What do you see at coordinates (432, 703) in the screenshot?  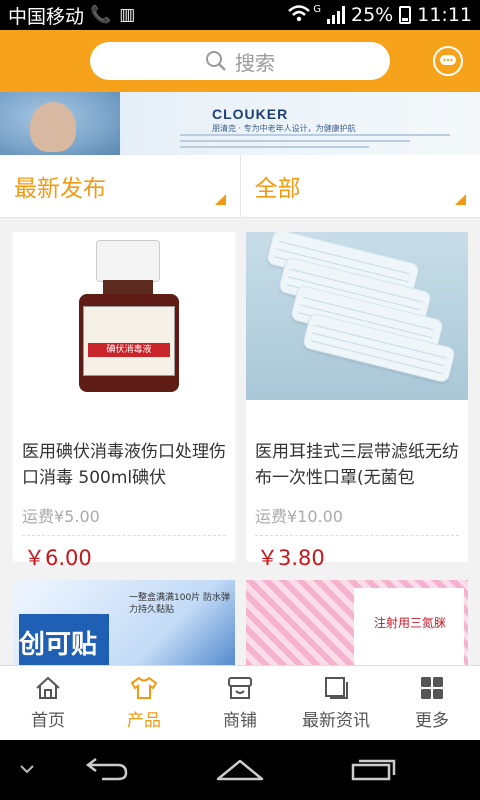 I see `nav-more: 更多` at bounding box center [432, 703].